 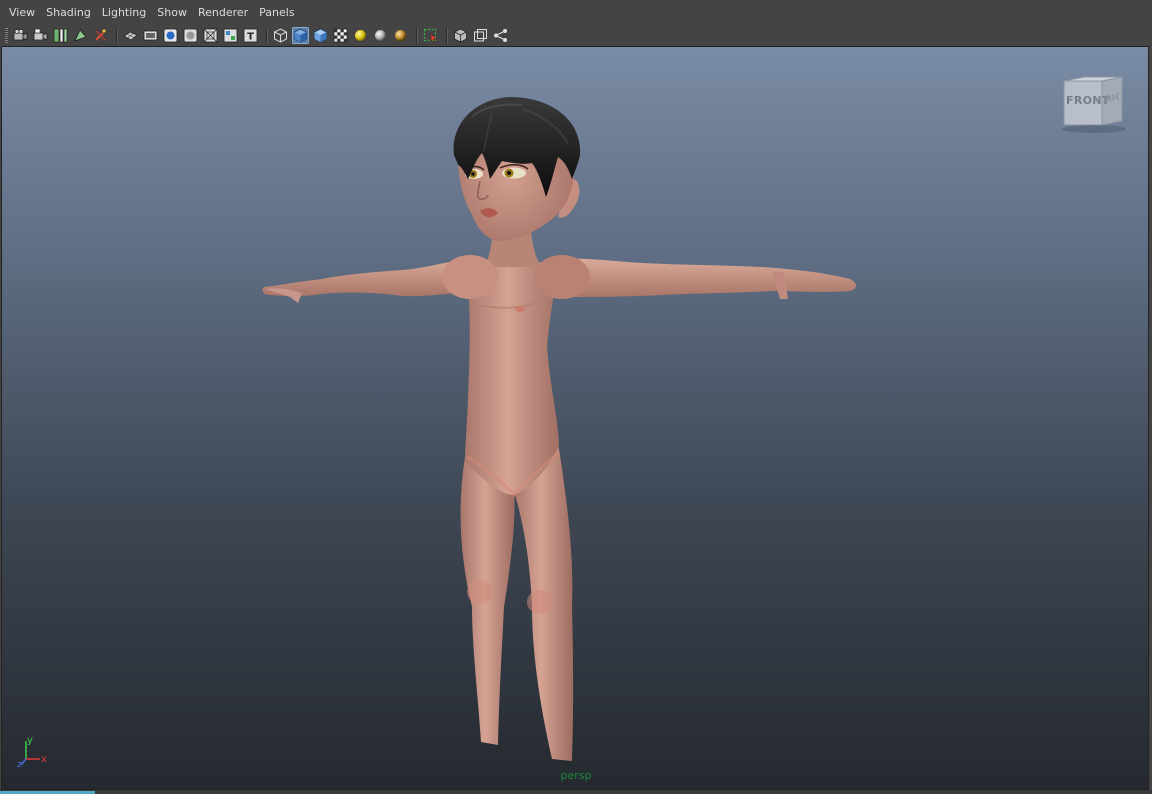 I want to click on panel-toolbar: T, so click(x=576, y=35).